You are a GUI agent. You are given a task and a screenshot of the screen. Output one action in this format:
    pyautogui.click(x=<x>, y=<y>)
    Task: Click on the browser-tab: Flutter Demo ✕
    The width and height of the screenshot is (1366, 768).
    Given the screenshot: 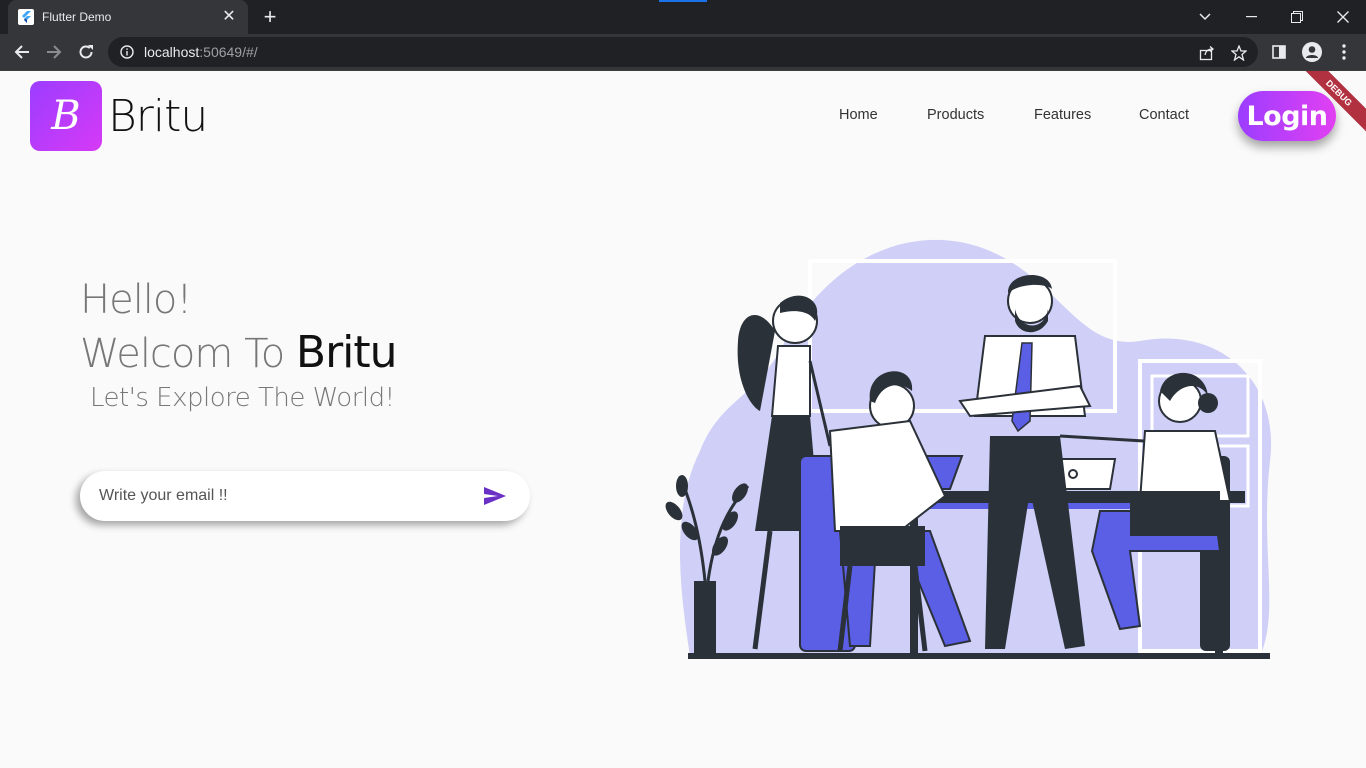 What is the action you would take?
    pyautogui.click(x=128, y=17)
    